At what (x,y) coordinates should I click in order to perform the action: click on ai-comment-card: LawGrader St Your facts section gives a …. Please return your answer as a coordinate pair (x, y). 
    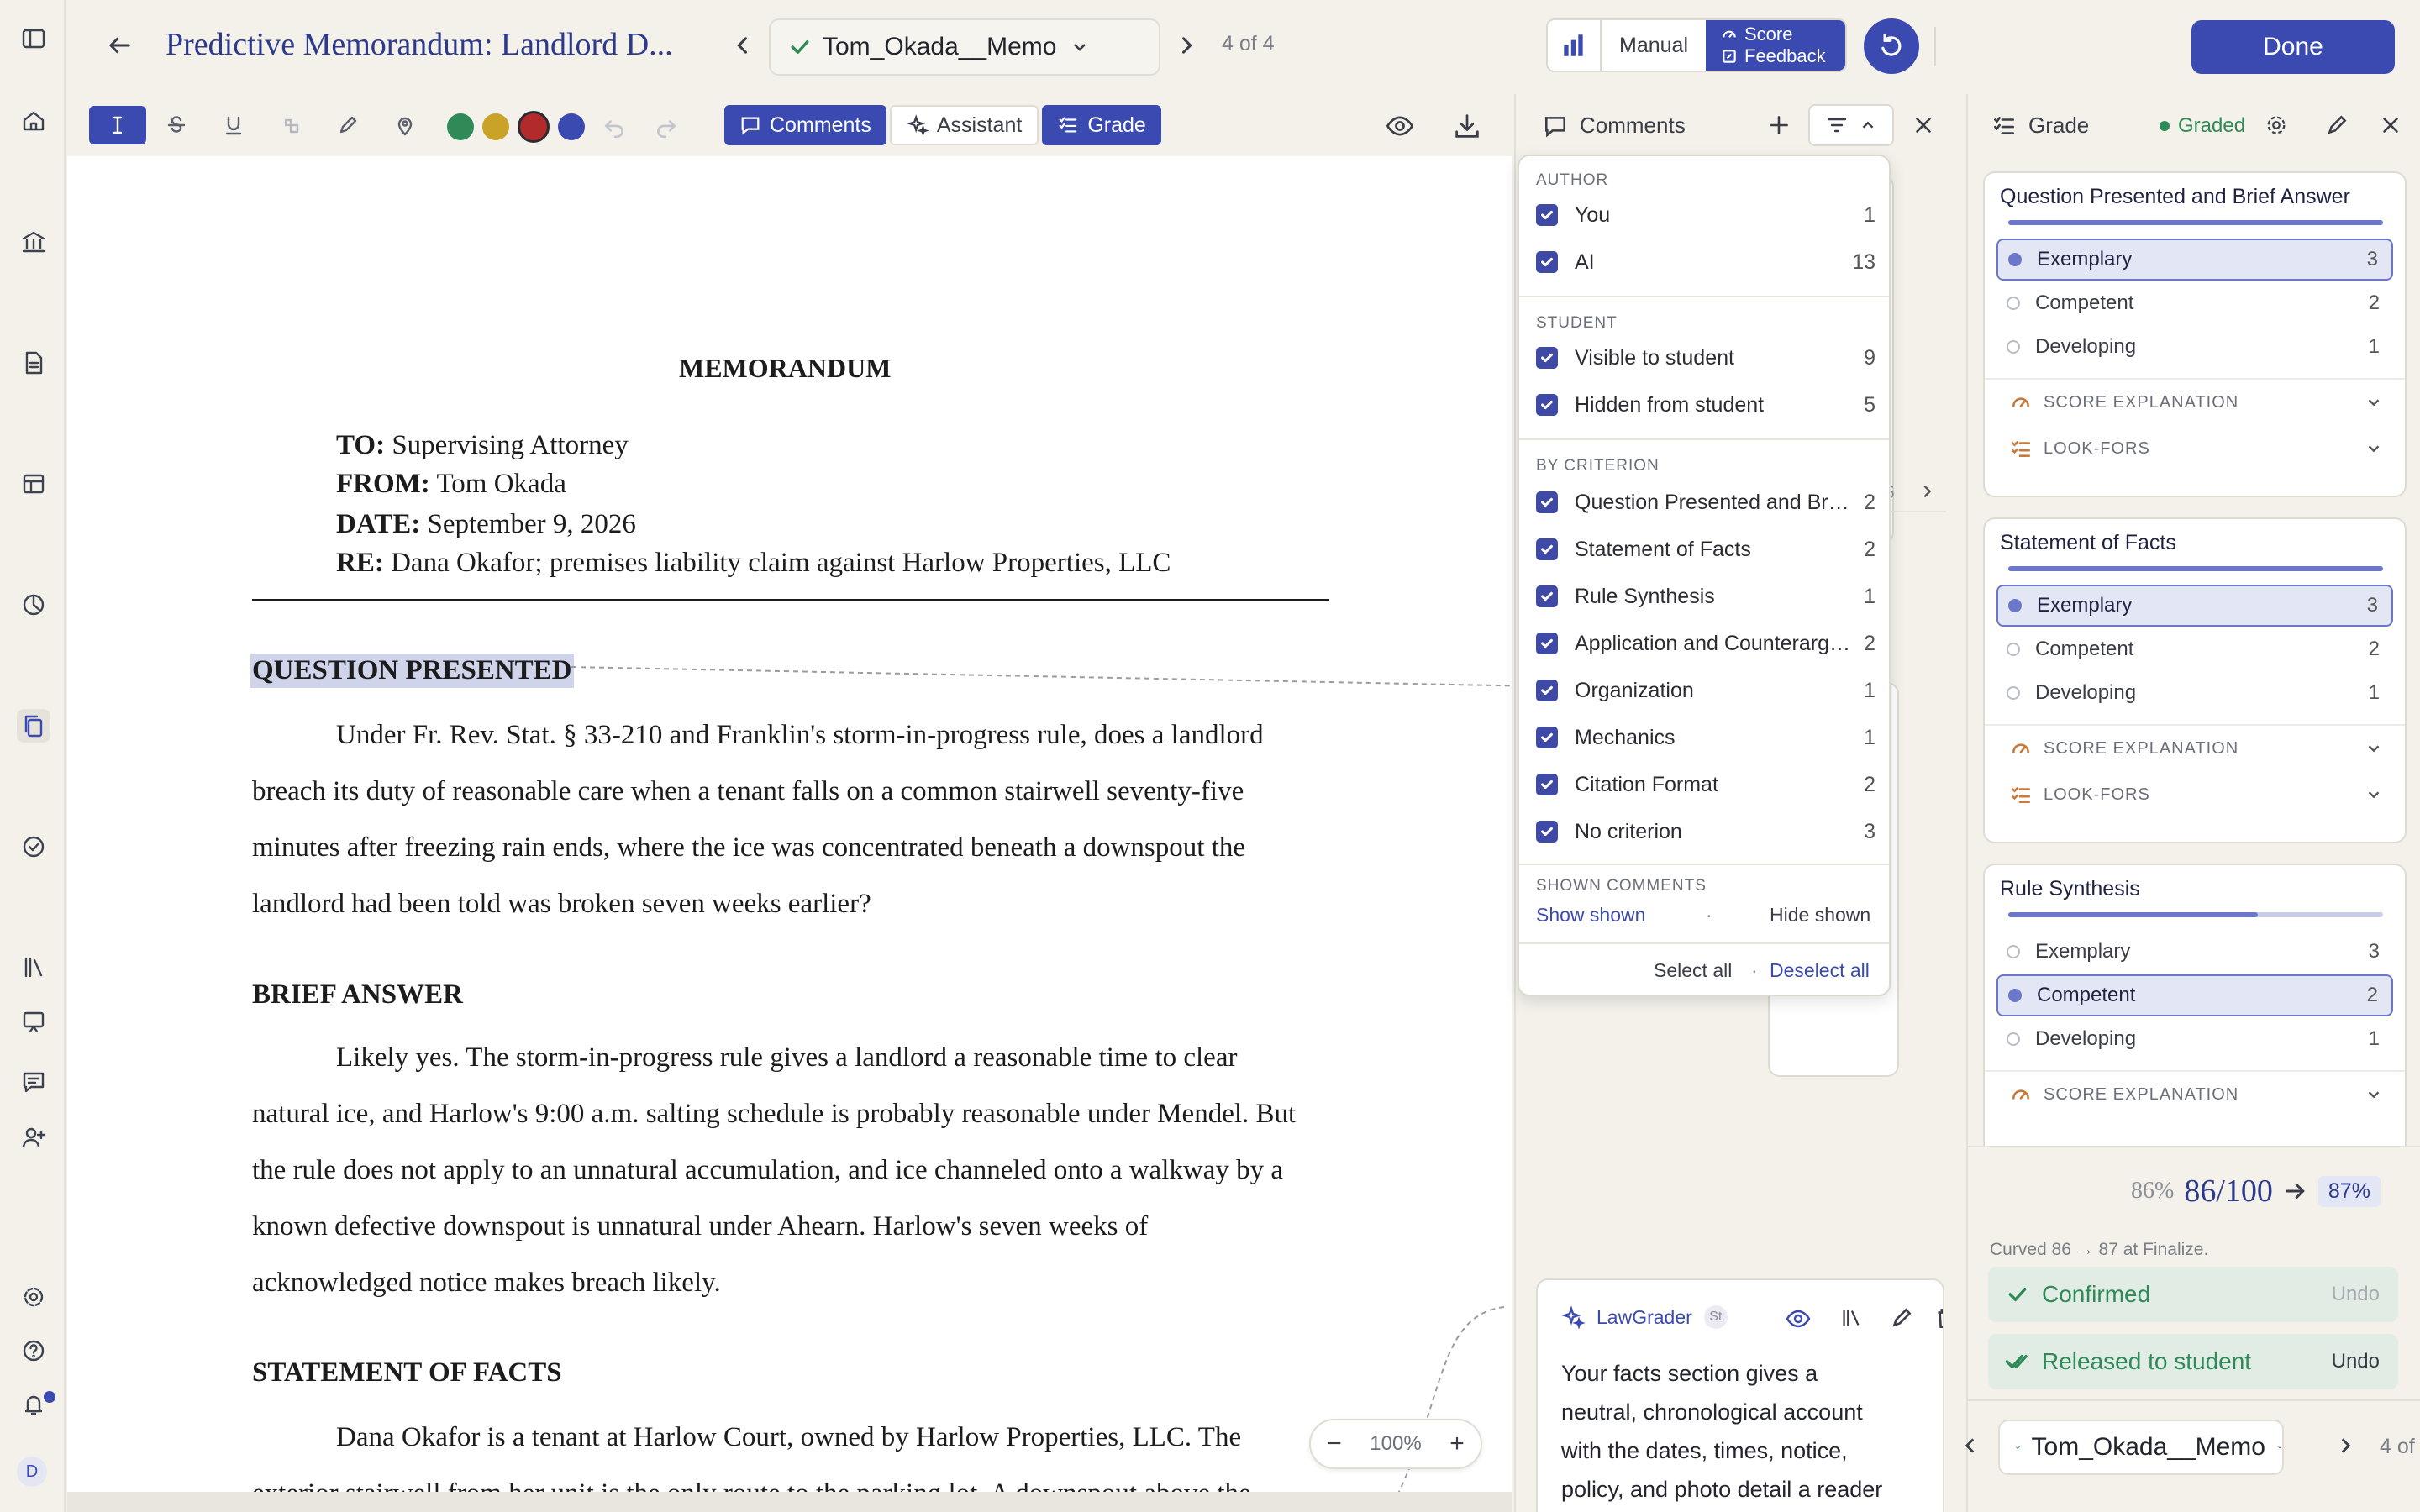
    Looking at the image, I should click on (1740, 1395).